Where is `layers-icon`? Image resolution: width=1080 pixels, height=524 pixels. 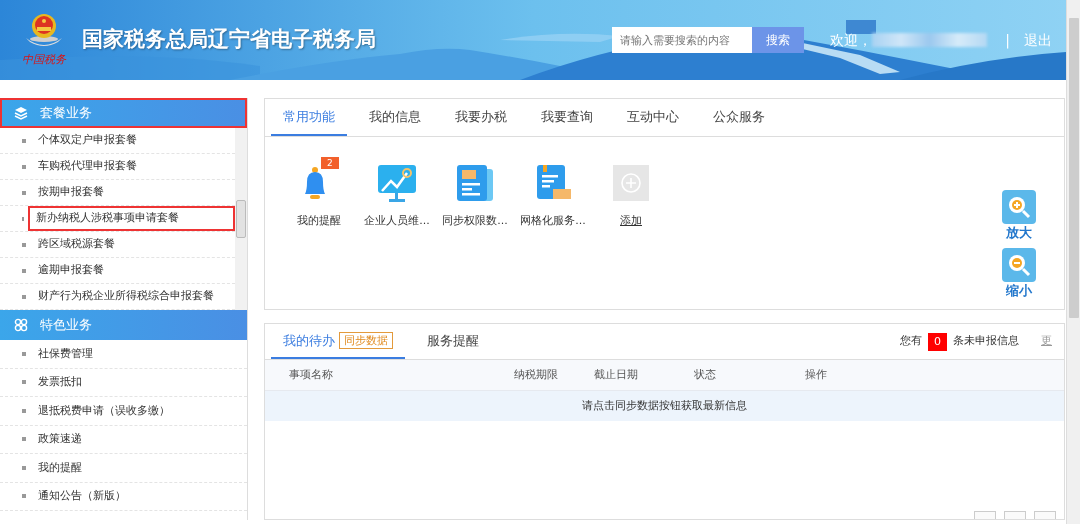
layers-icon is located at coordinates (21, 113).